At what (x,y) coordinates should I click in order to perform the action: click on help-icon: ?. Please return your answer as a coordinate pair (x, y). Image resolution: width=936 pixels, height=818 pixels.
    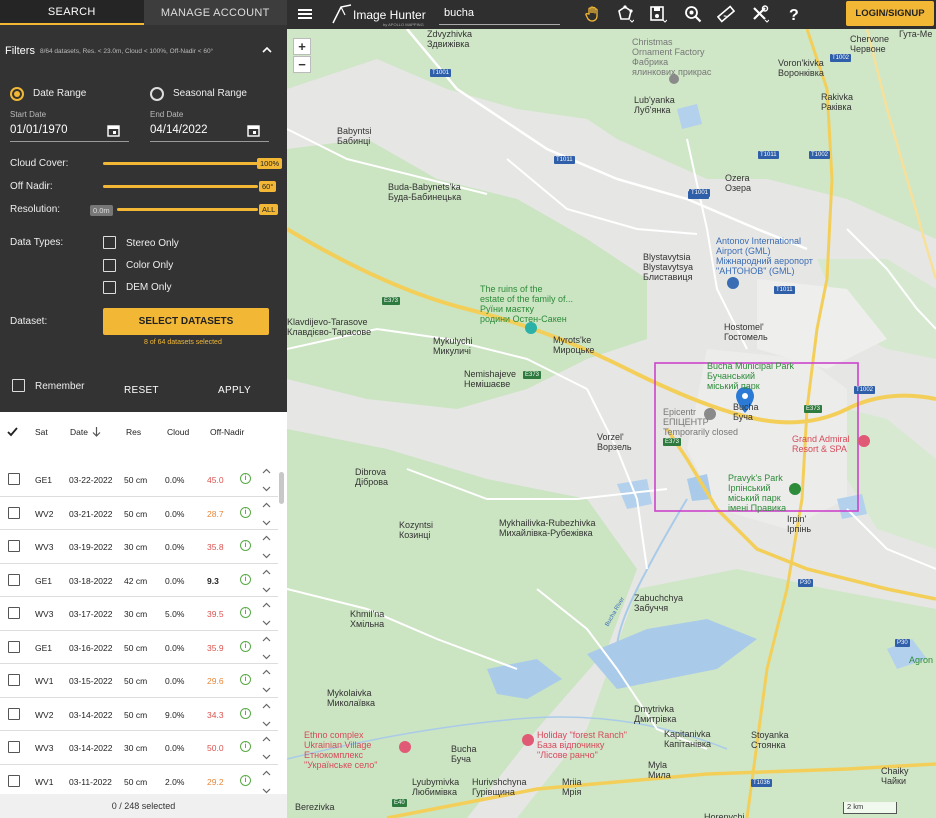
    Looking at the image, I should click on (794, 14).